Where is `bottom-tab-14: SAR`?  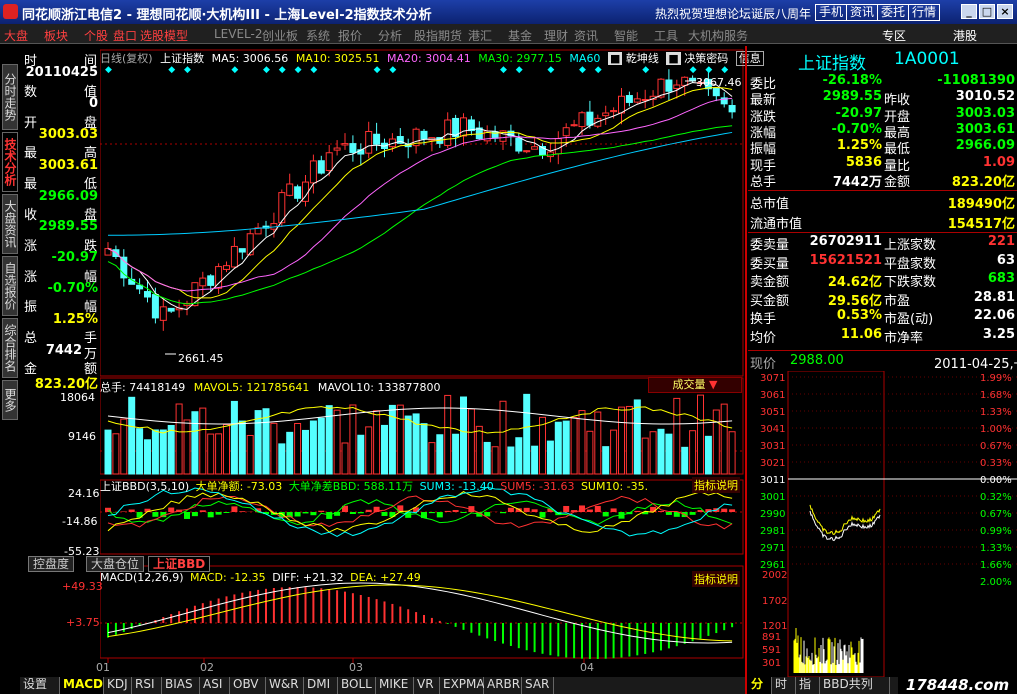 bottom-tab-14: SAR is located at coordinates (538, 685).